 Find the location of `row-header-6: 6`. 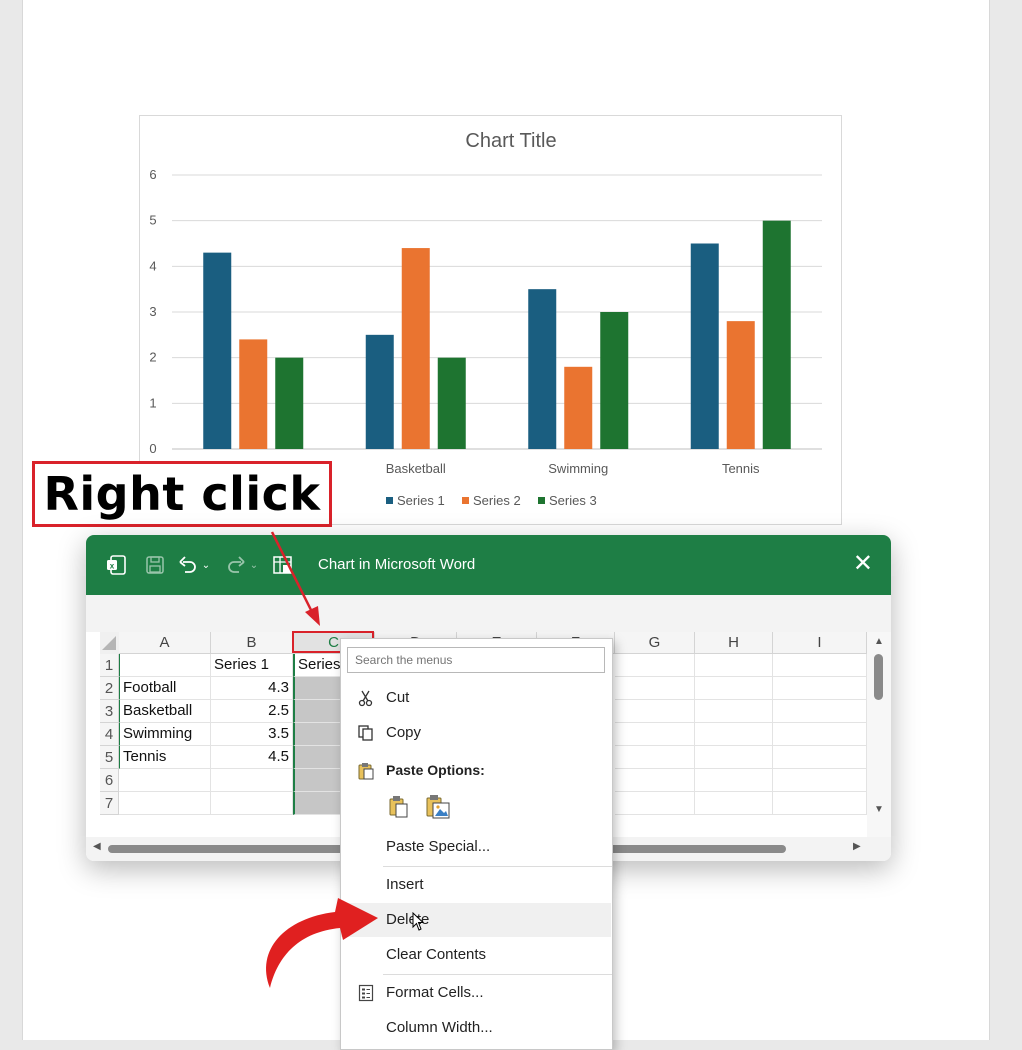

row-header-6: 6 is located at coordinates (109, 780).